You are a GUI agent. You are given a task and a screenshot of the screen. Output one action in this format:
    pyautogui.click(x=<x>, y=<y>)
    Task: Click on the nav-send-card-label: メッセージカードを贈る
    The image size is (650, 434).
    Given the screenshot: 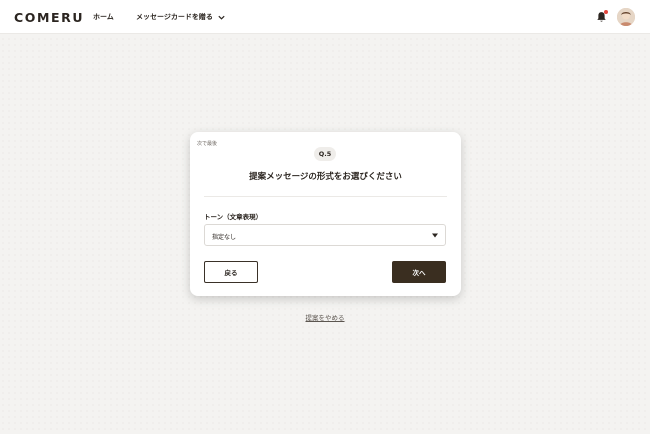 What is the action you would take?
    pyautogui.click(x=174, y=17)
    